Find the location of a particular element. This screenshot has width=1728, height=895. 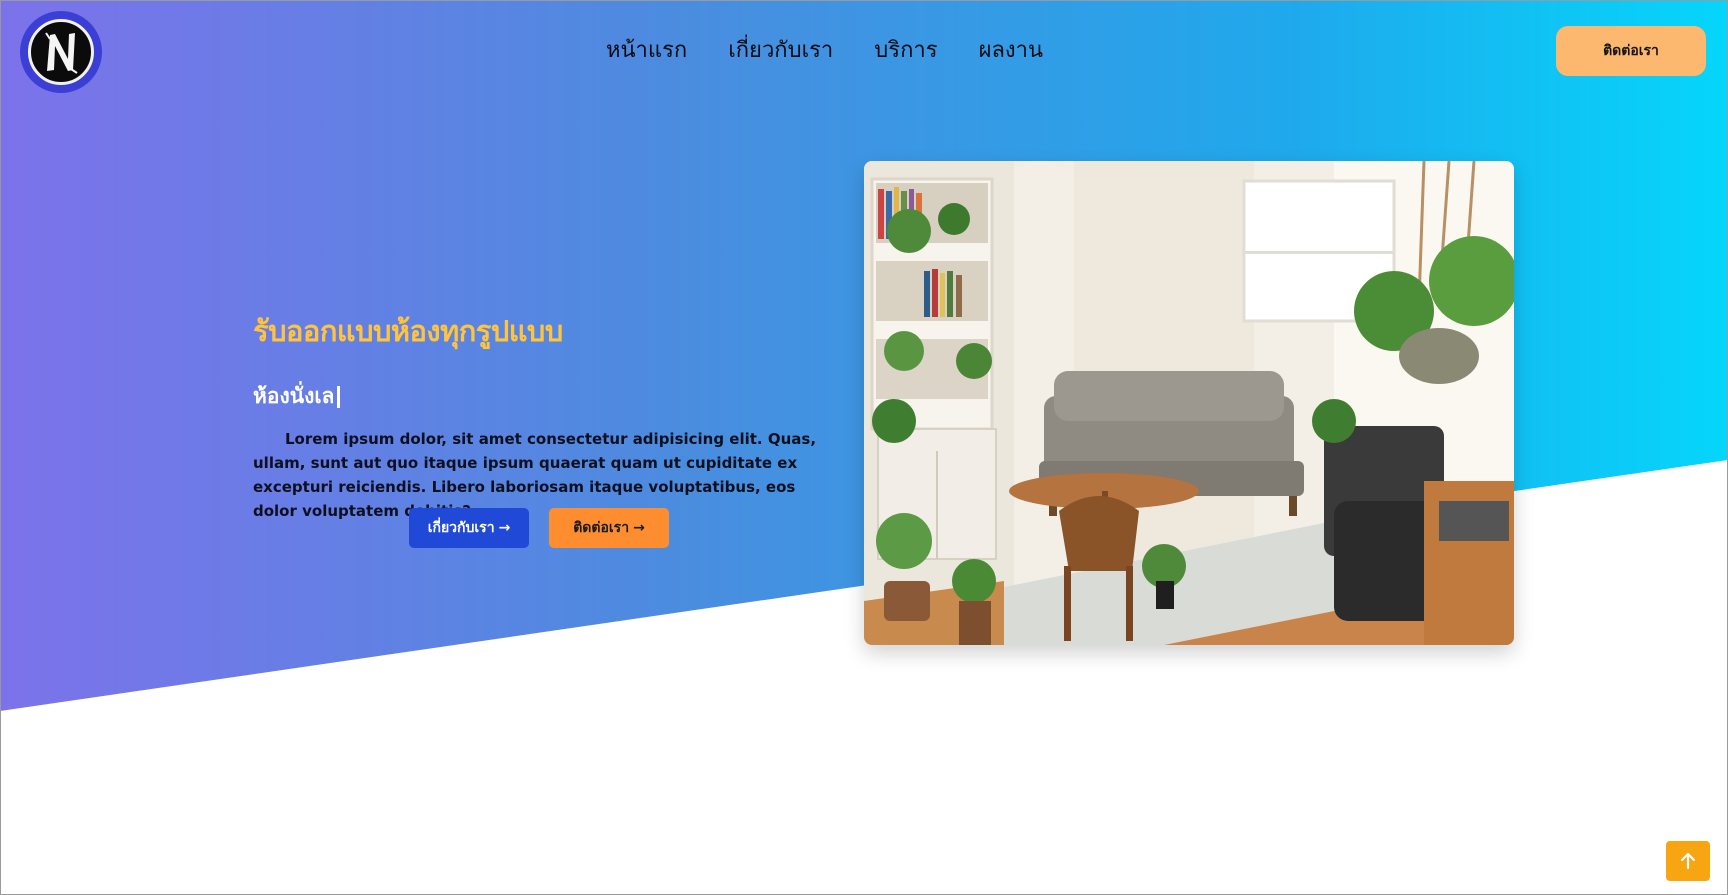

hero-title: รับออกแบบห้องทุกรูปแบบ is located at coordinates (408, 331).